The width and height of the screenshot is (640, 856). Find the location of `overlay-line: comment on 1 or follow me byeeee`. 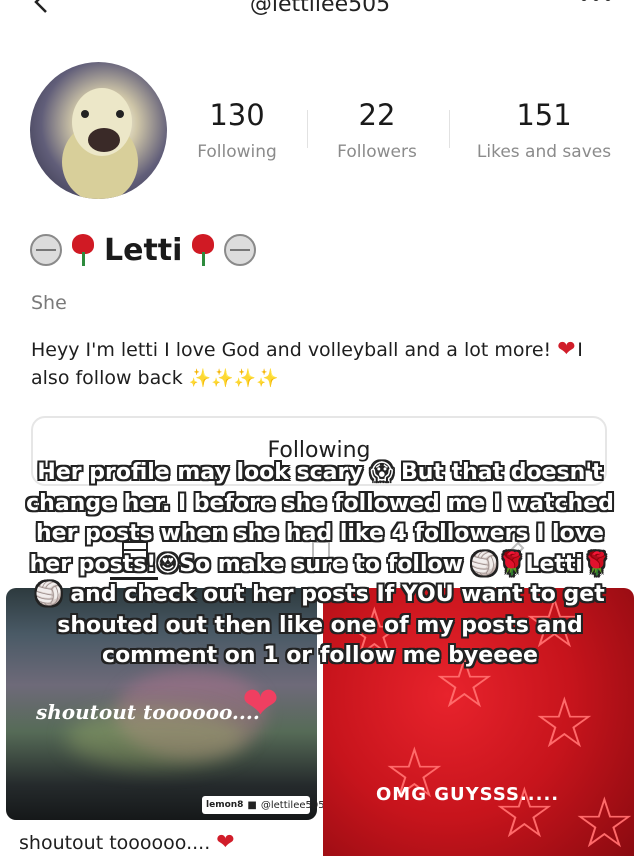

overlay-line: comment on 1 or follow me byeeee is located at coordinates (320, 655).